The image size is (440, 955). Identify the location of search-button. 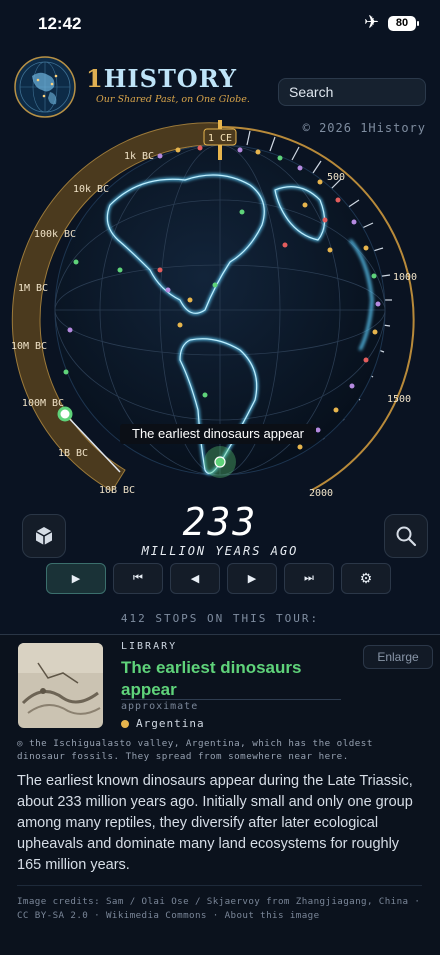
(406, 536).